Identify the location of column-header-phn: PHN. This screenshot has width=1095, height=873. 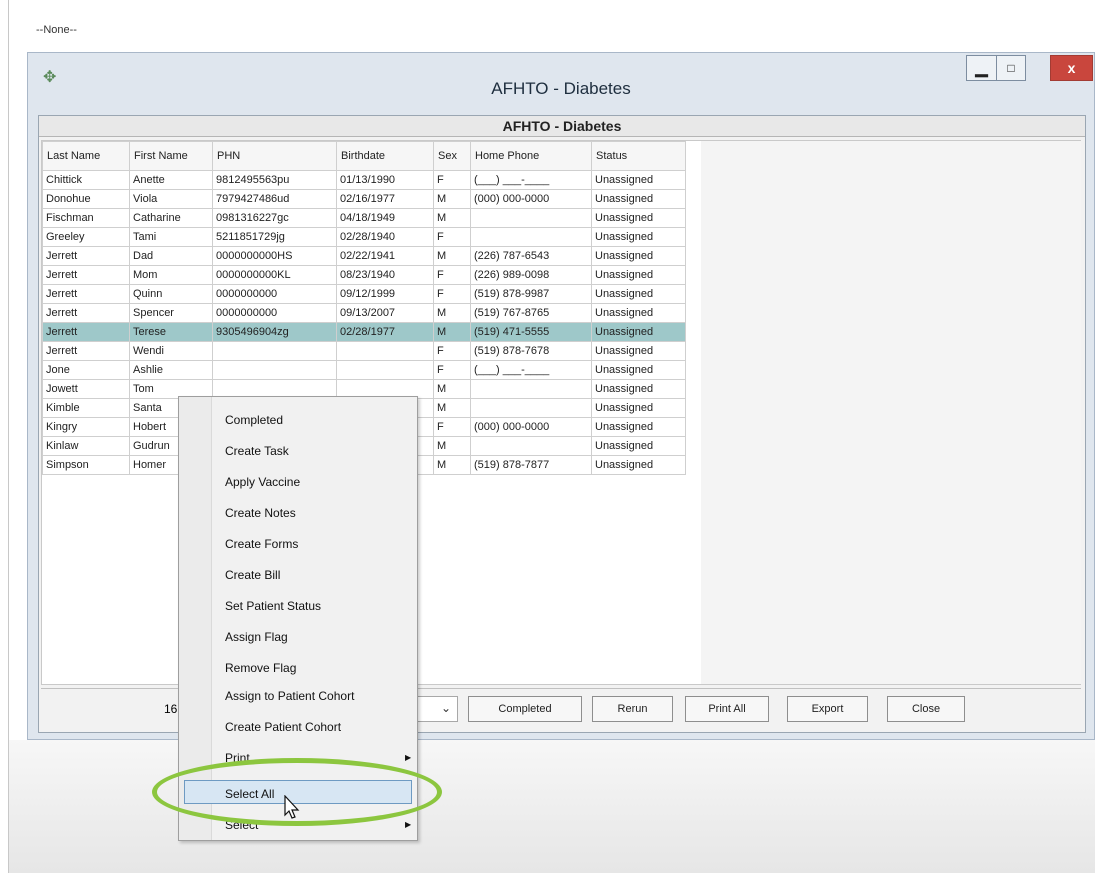
(274, 156).